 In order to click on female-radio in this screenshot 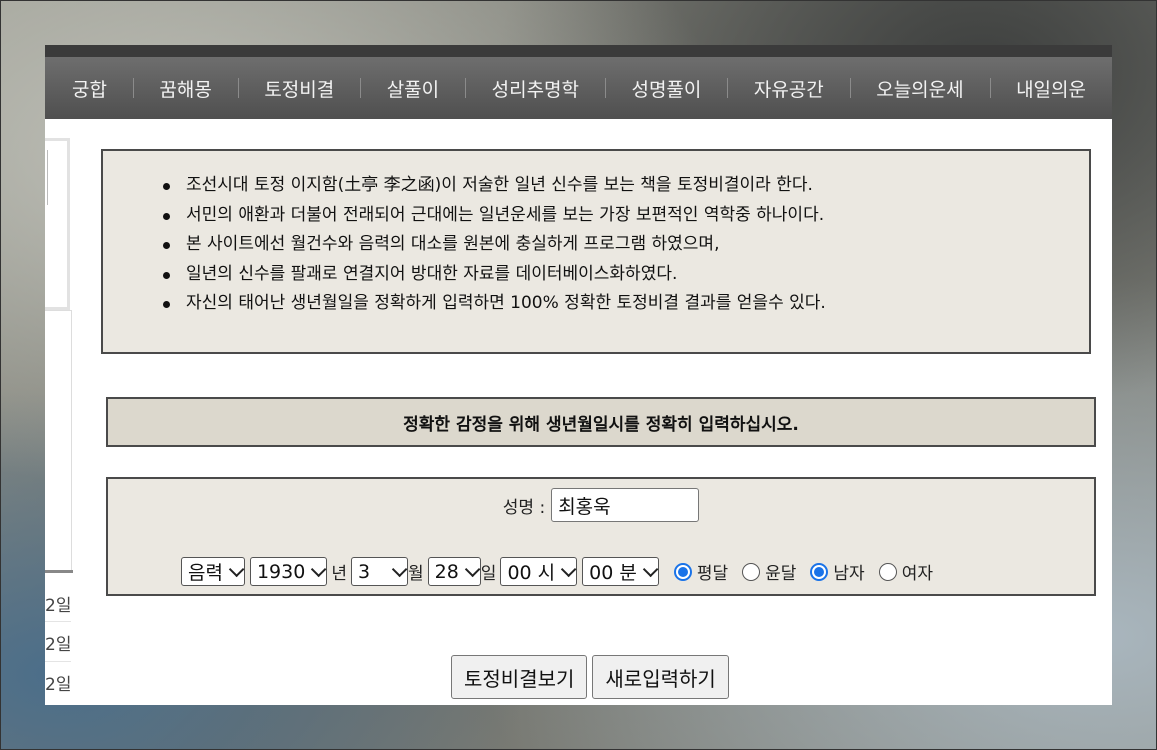, I will do `click(887, 571)`.